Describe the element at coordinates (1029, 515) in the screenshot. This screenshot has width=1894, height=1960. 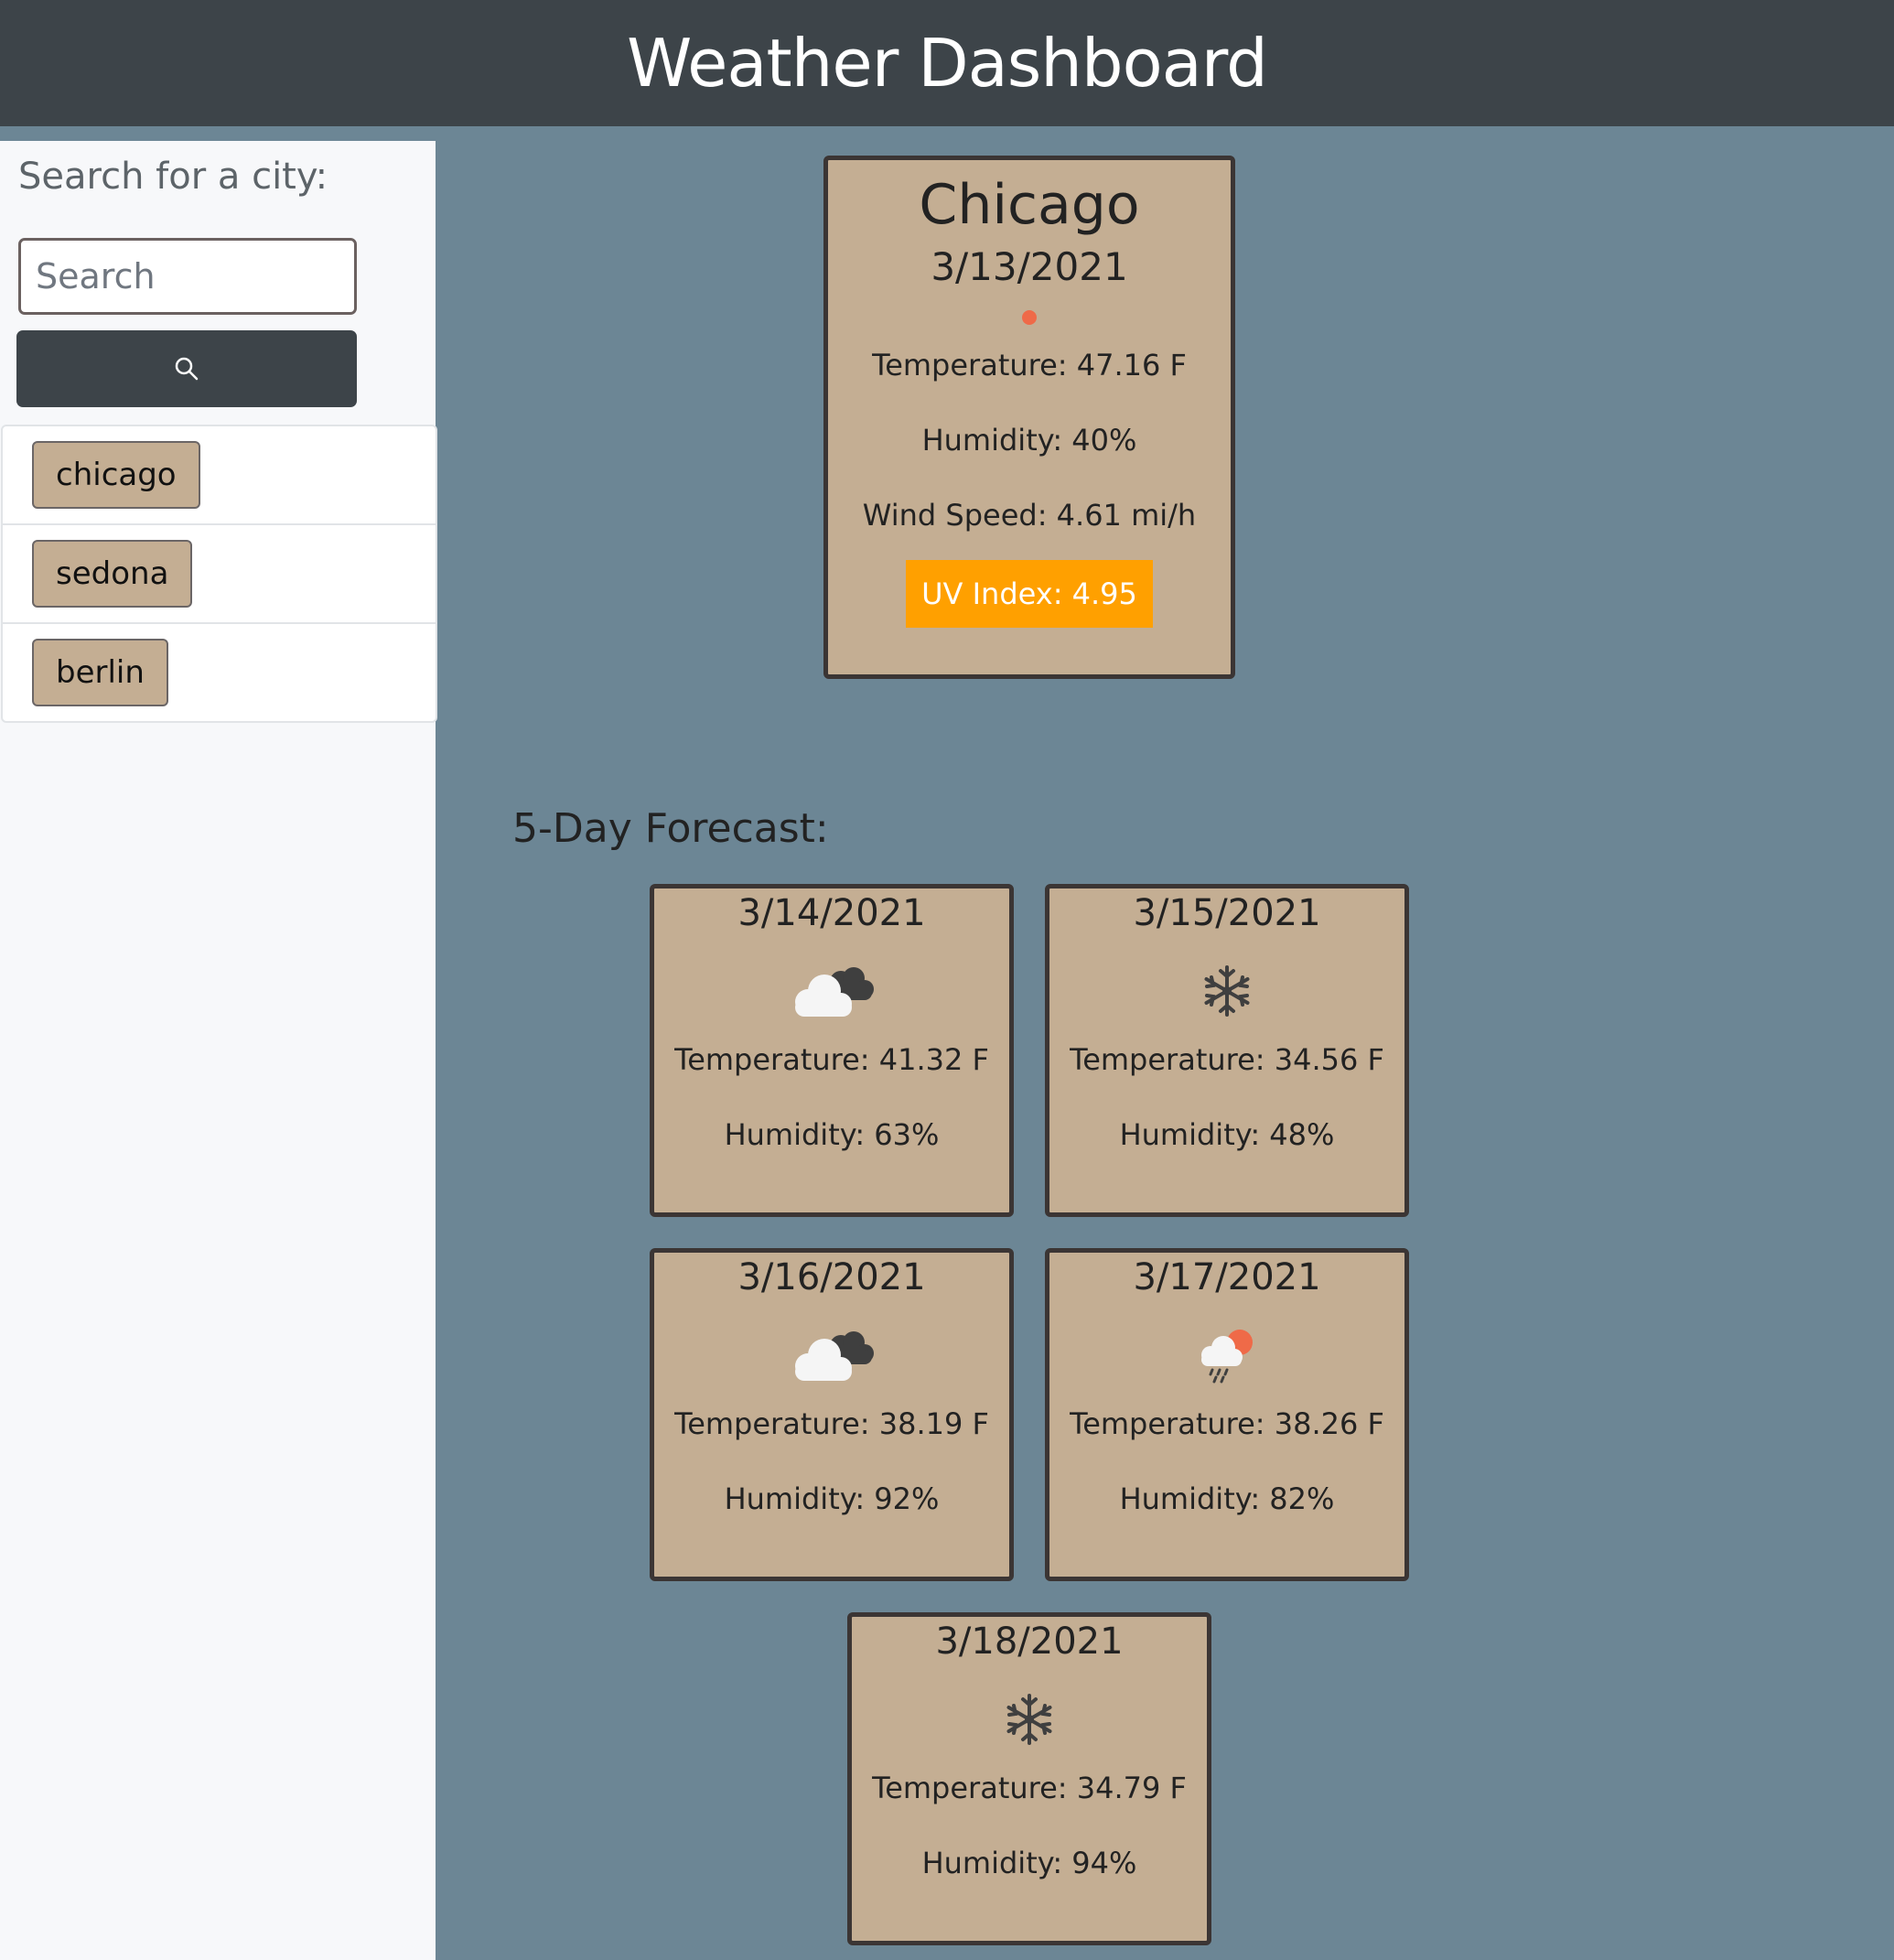
I see `current-wind-speed: Wind Speed: 4.61 mi/h` at that location.